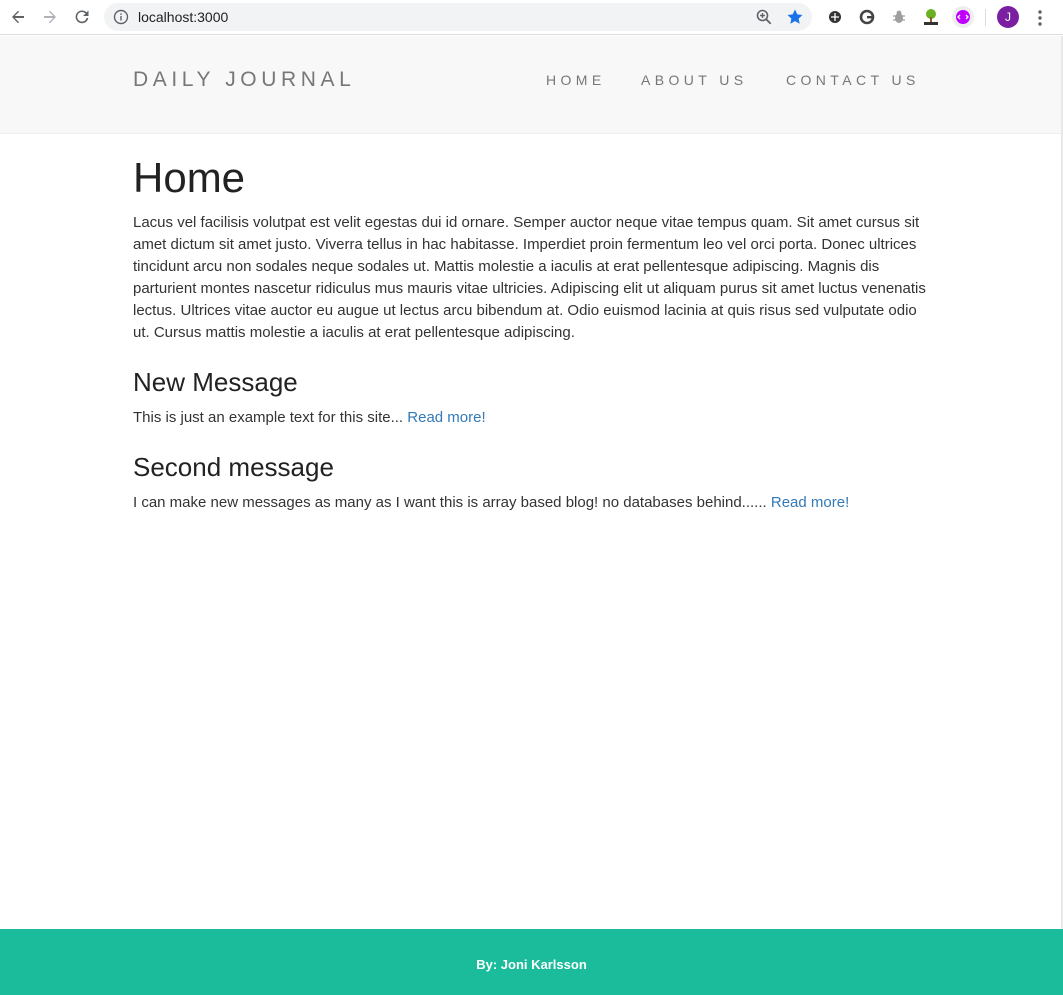  I want to click on post-title: Second message, so click(233, 467).